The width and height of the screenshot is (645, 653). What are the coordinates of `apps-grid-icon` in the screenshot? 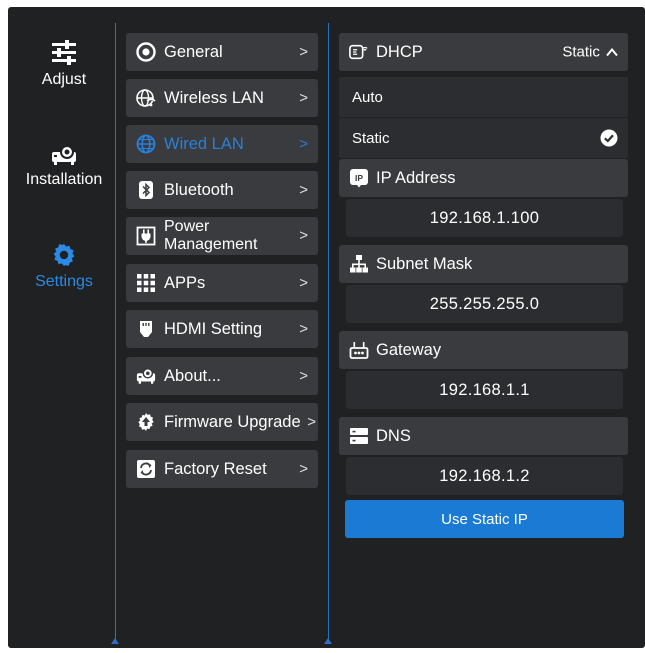 It's located at (146, 283).